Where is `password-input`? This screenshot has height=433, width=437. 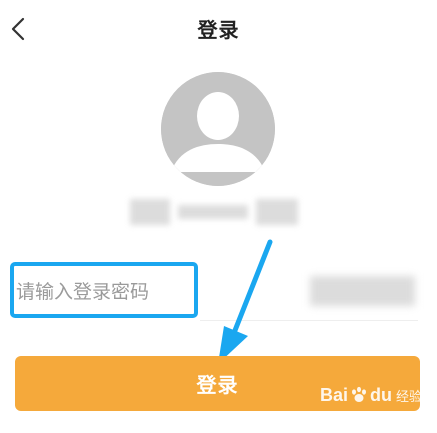 password-input is located at coordinates (104, 292).